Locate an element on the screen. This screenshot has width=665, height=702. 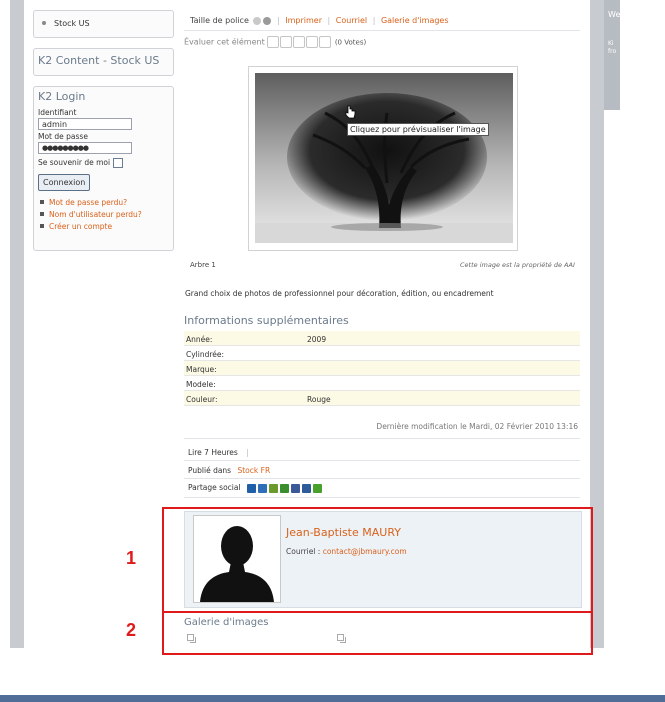
annotation-number-1: 1 is located at coordinates (131, 558).